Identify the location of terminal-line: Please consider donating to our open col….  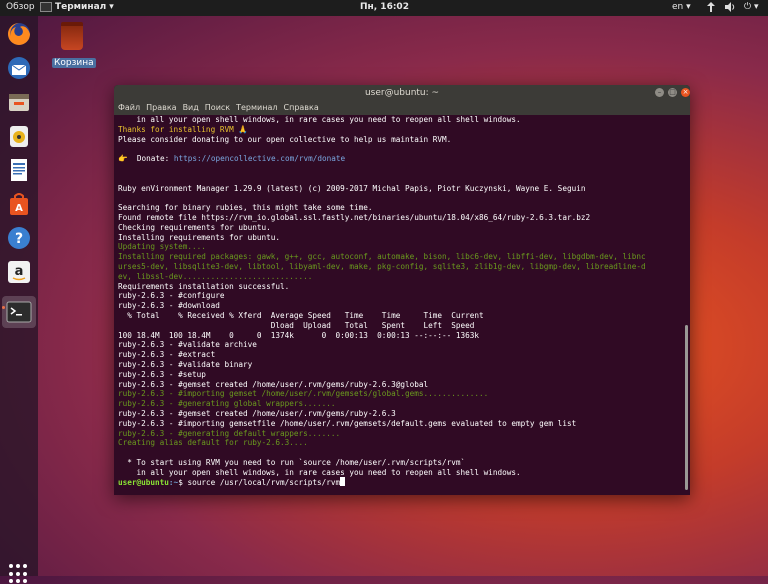
(285, 139).